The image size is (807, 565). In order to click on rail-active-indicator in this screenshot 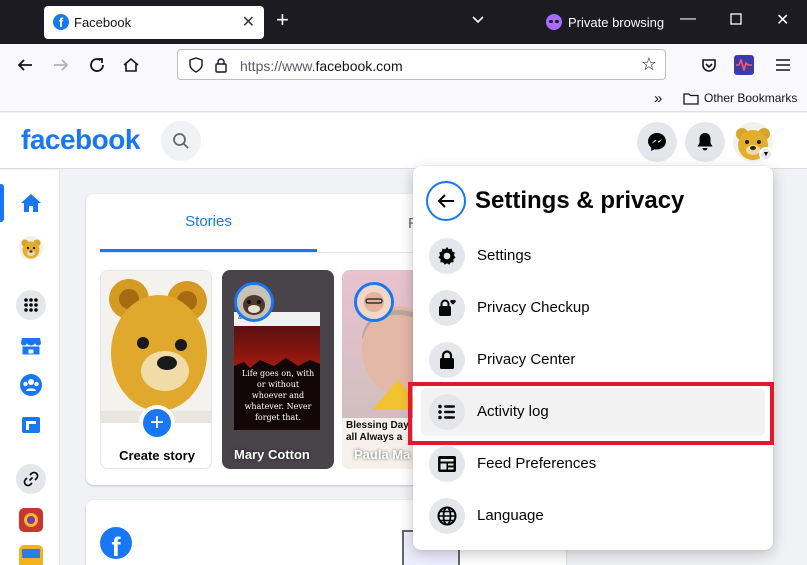, I will do `click(2, 203)`.